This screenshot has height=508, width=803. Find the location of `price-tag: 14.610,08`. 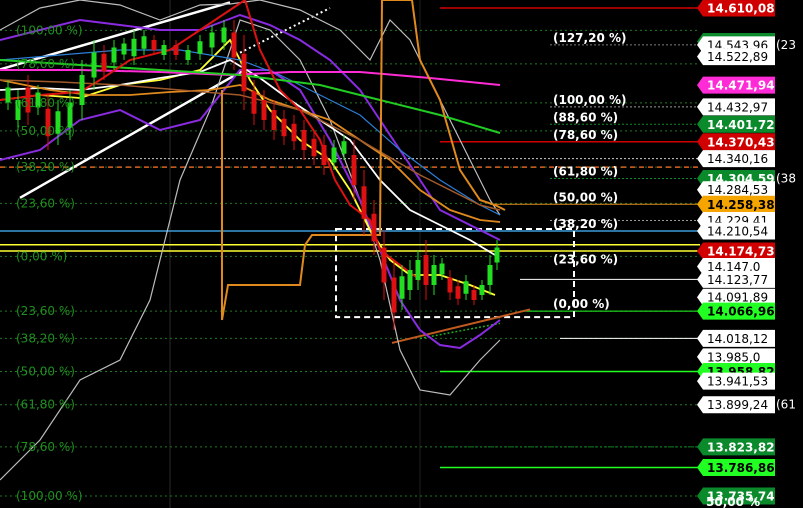

price-tag: 14.610,08 is located at coordinates (736, 8).